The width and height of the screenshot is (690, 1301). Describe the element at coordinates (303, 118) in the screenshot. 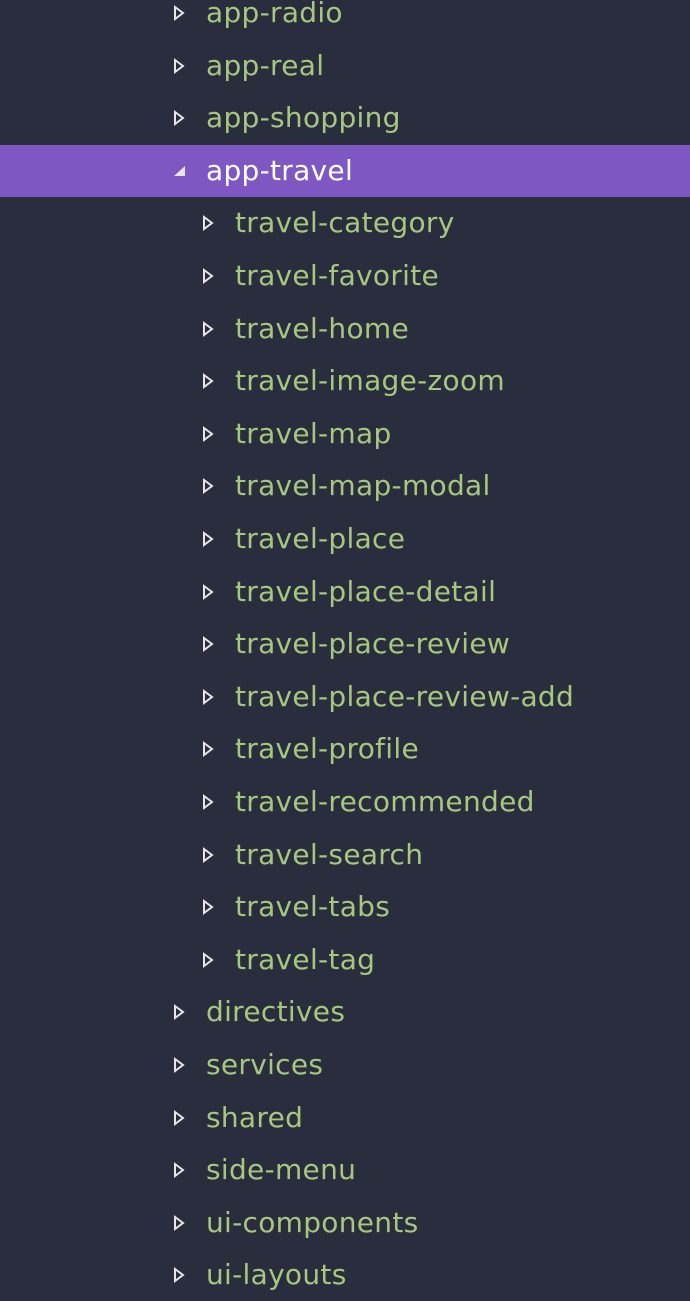

I see `tree-item-label: app-shopping` at that location.